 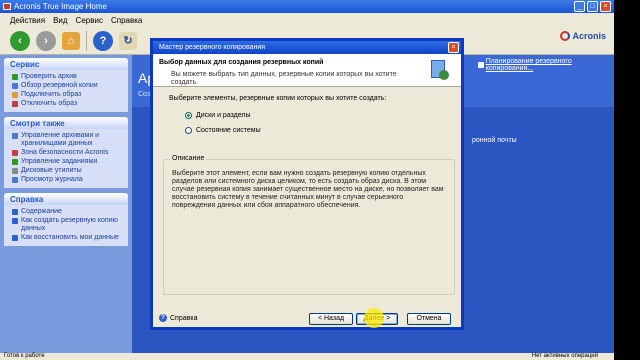 What do you see at coordinates (15, 86) in the screenshot?
I see `folder-icon` at bounding box center [15, 86].